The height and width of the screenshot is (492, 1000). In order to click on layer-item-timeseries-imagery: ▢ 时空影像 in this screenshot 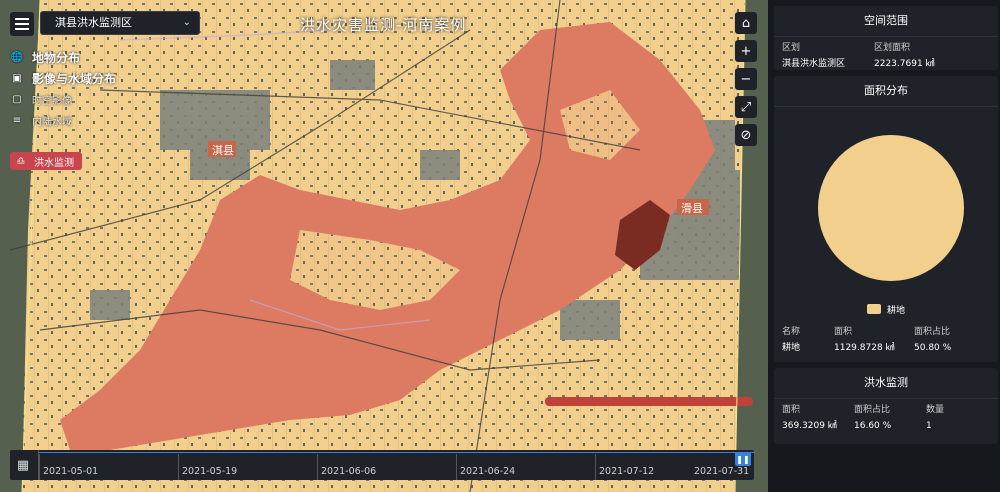, I will do `click(63, 99)`.